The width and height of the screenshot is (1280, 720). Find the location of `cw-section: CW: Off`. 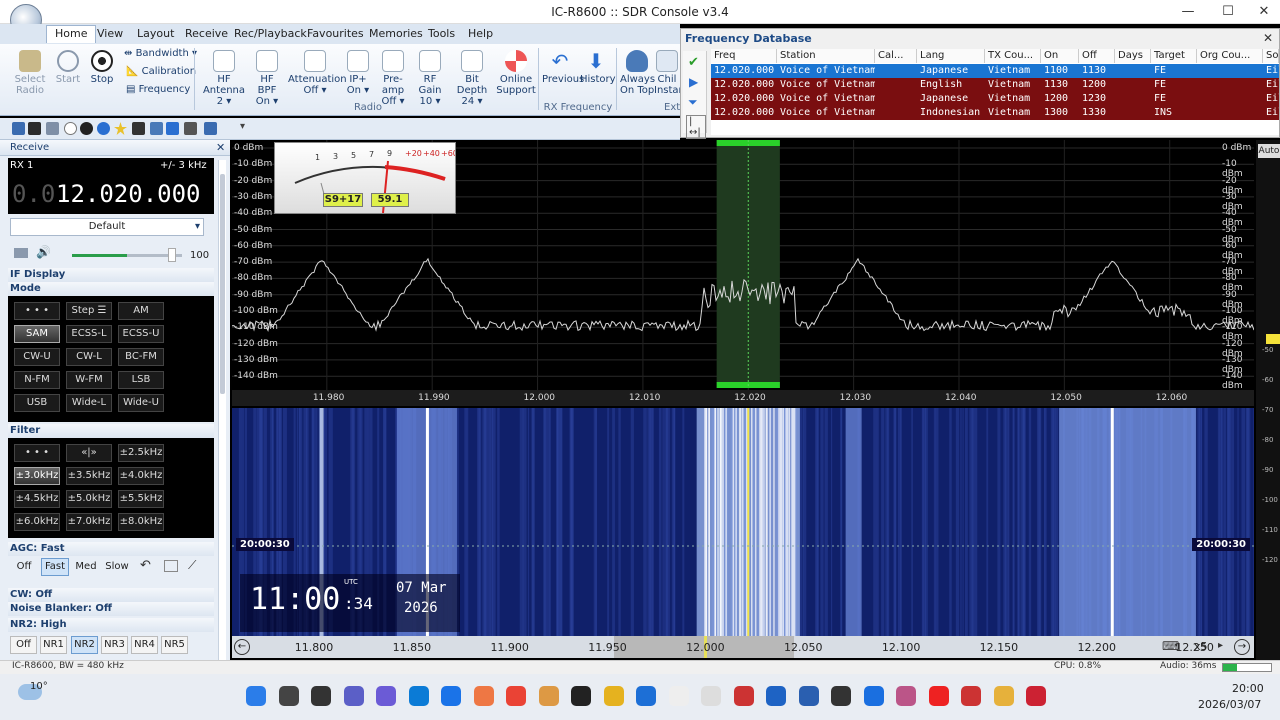

cw-section: CW: Off is located at coordinates (111, 595).